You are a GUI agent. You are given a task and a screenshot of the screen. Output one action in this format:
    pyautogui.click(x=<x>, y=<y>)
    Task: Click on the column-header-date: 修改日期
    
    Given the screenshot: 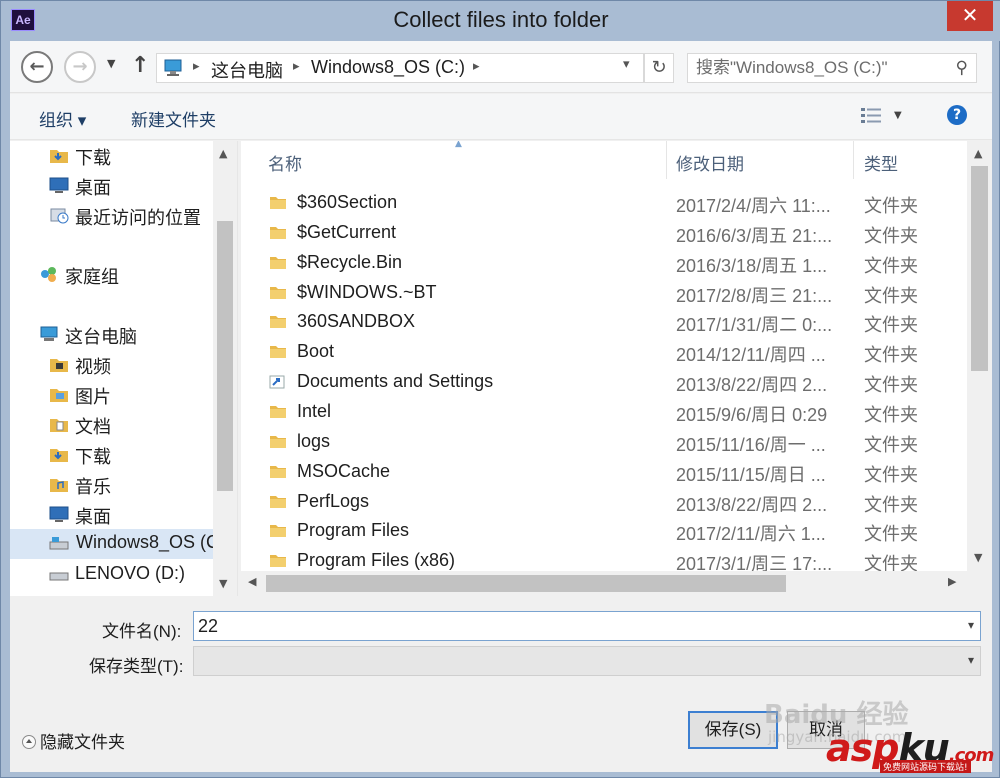 What is the action you would take?
    pyautogui.click(x=760, y=161)
    